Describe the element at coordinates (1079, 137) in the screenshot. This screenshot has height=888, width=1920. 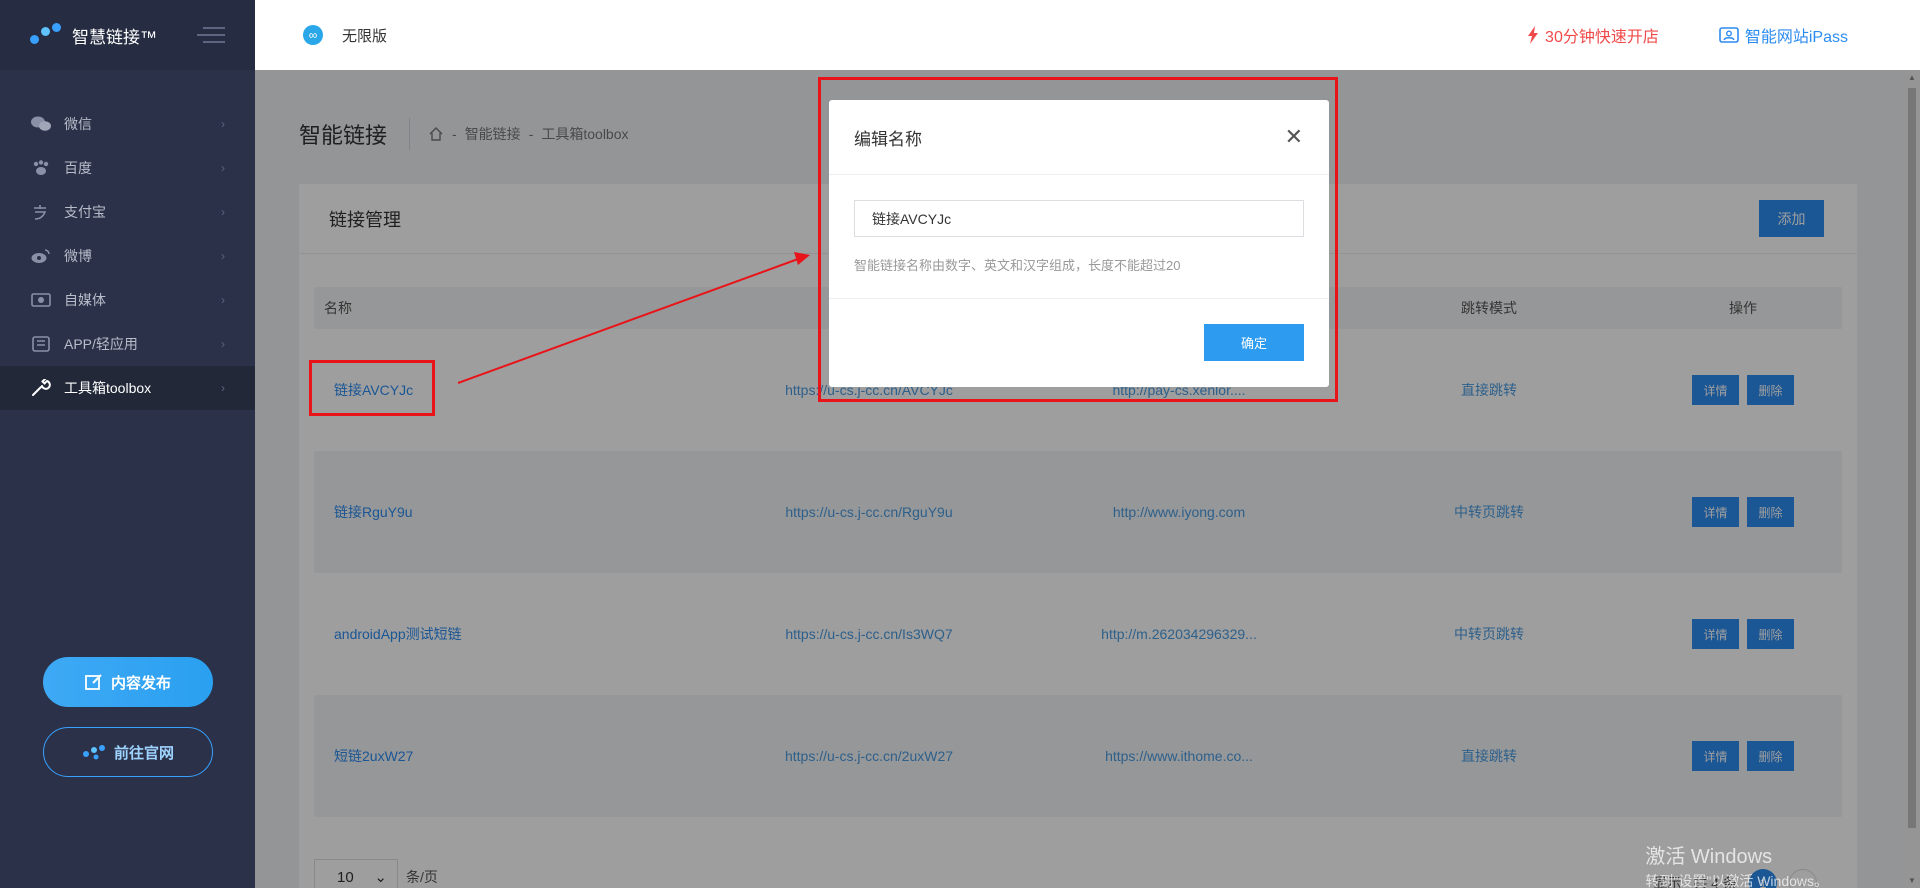
I see `dialog-header: 编辑名称 ✕` at that location.